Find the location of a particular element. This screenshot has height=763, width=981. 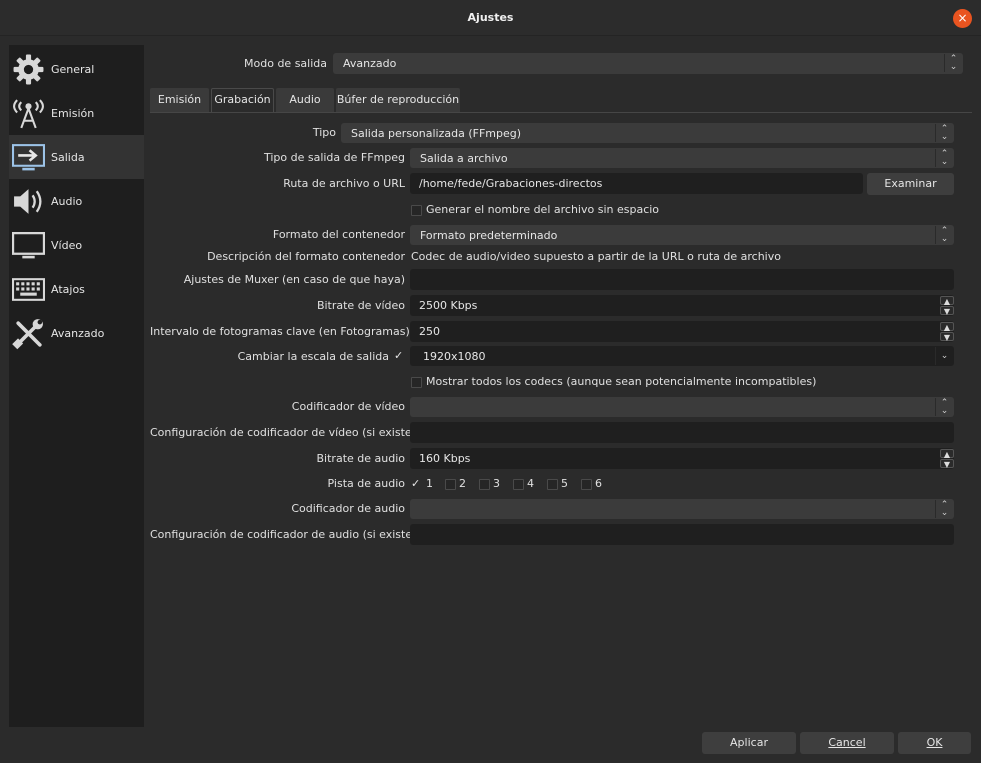

path-input: /home/fede/Grabaciones-directos is located at coordinates (636, 183).